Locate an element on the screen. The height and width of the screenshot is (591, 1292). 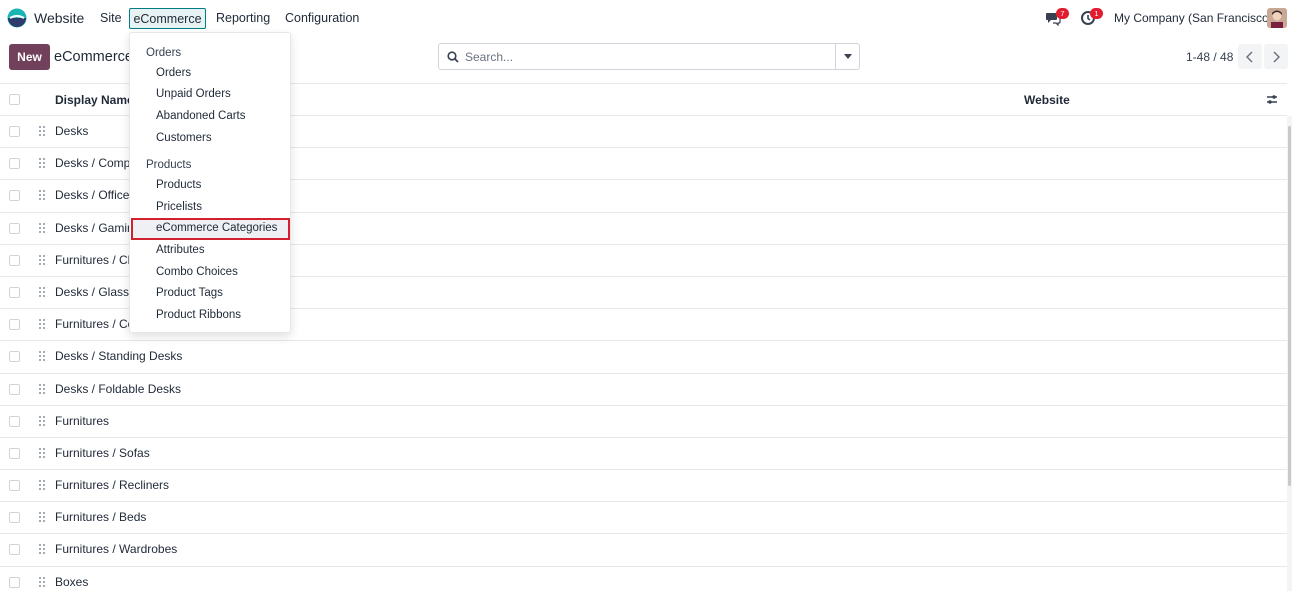
pager-value: 1-48 / 48 is located at coordinates (1209, 57).